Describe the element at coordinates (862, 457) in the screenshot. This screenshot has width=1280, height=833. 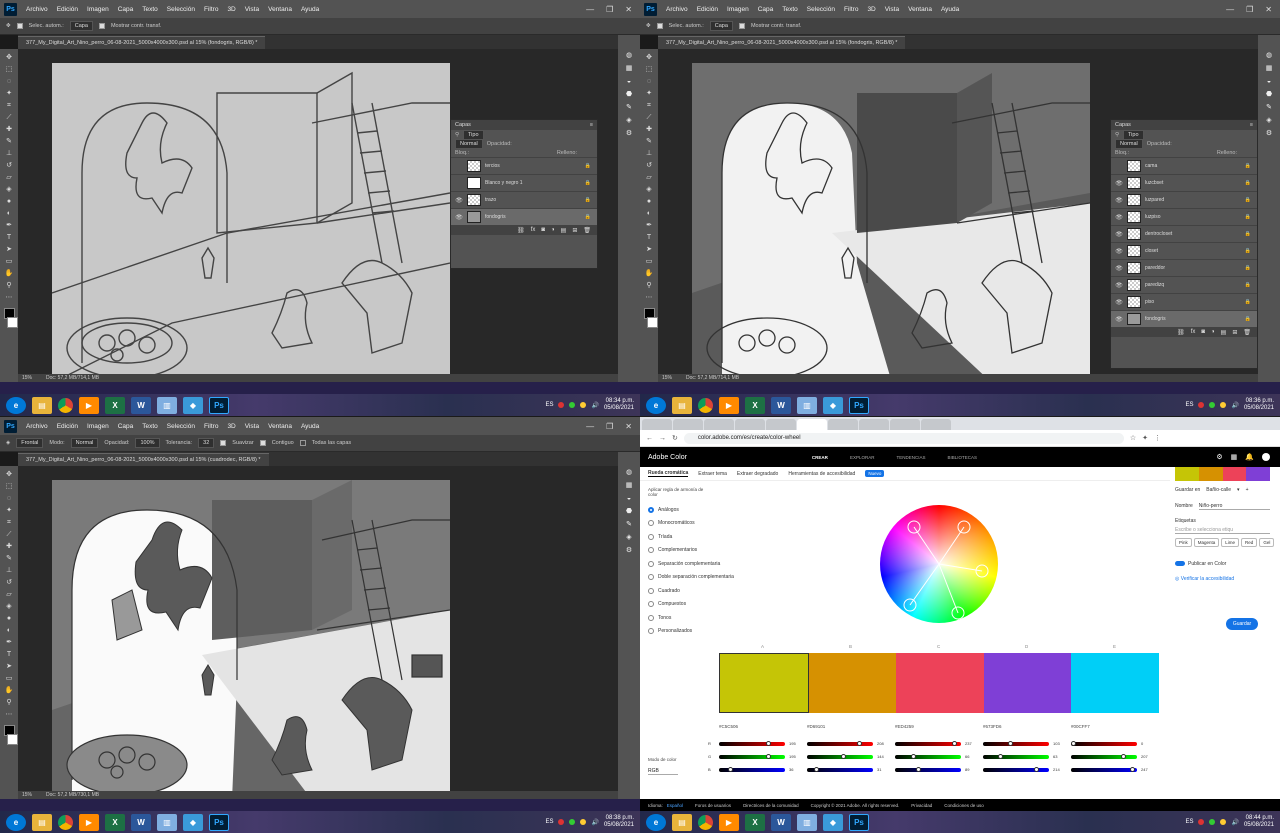
I see `nav-explorar: EXPLORAR` at that location.